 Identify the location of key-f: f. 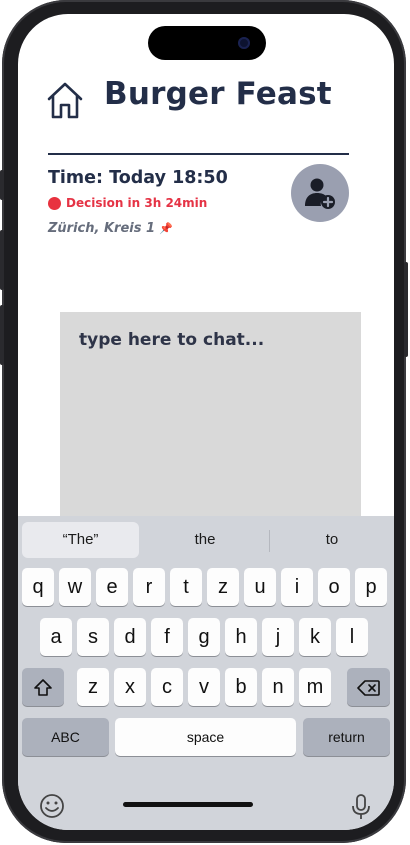
(167, 637).